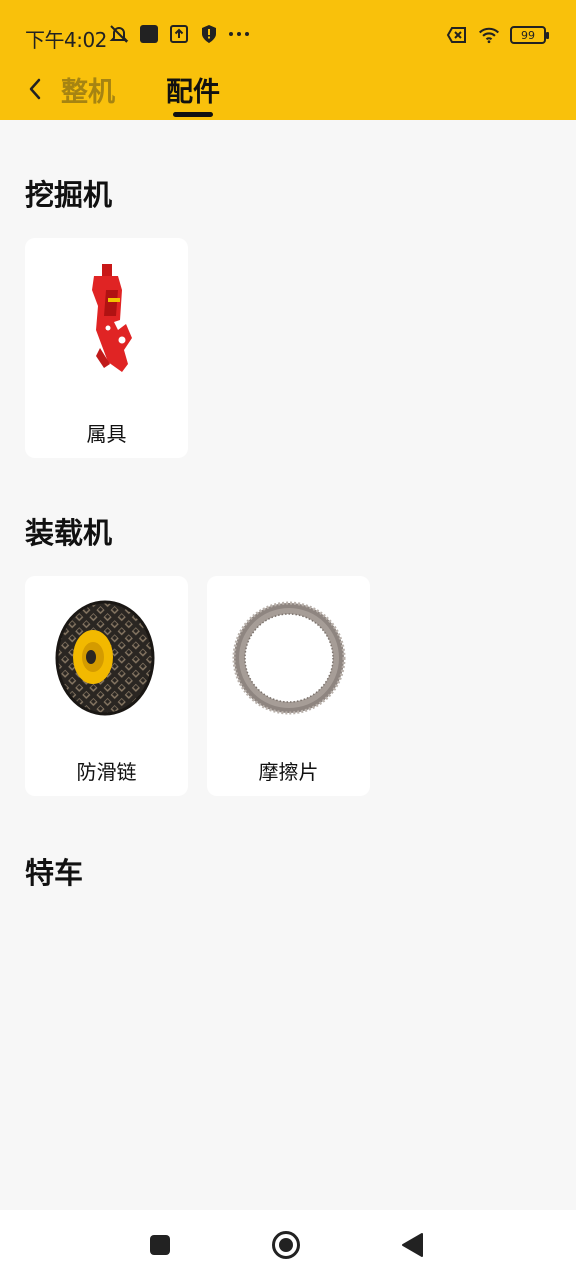  I want to click on status-icons-right: 99, so click(497, 35).